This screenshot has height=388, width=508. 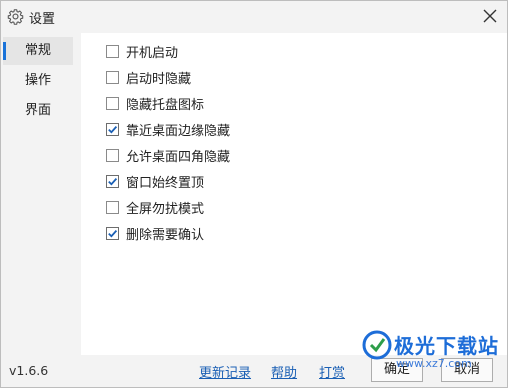 I want to click on close-button, so click(x=490, y=16).